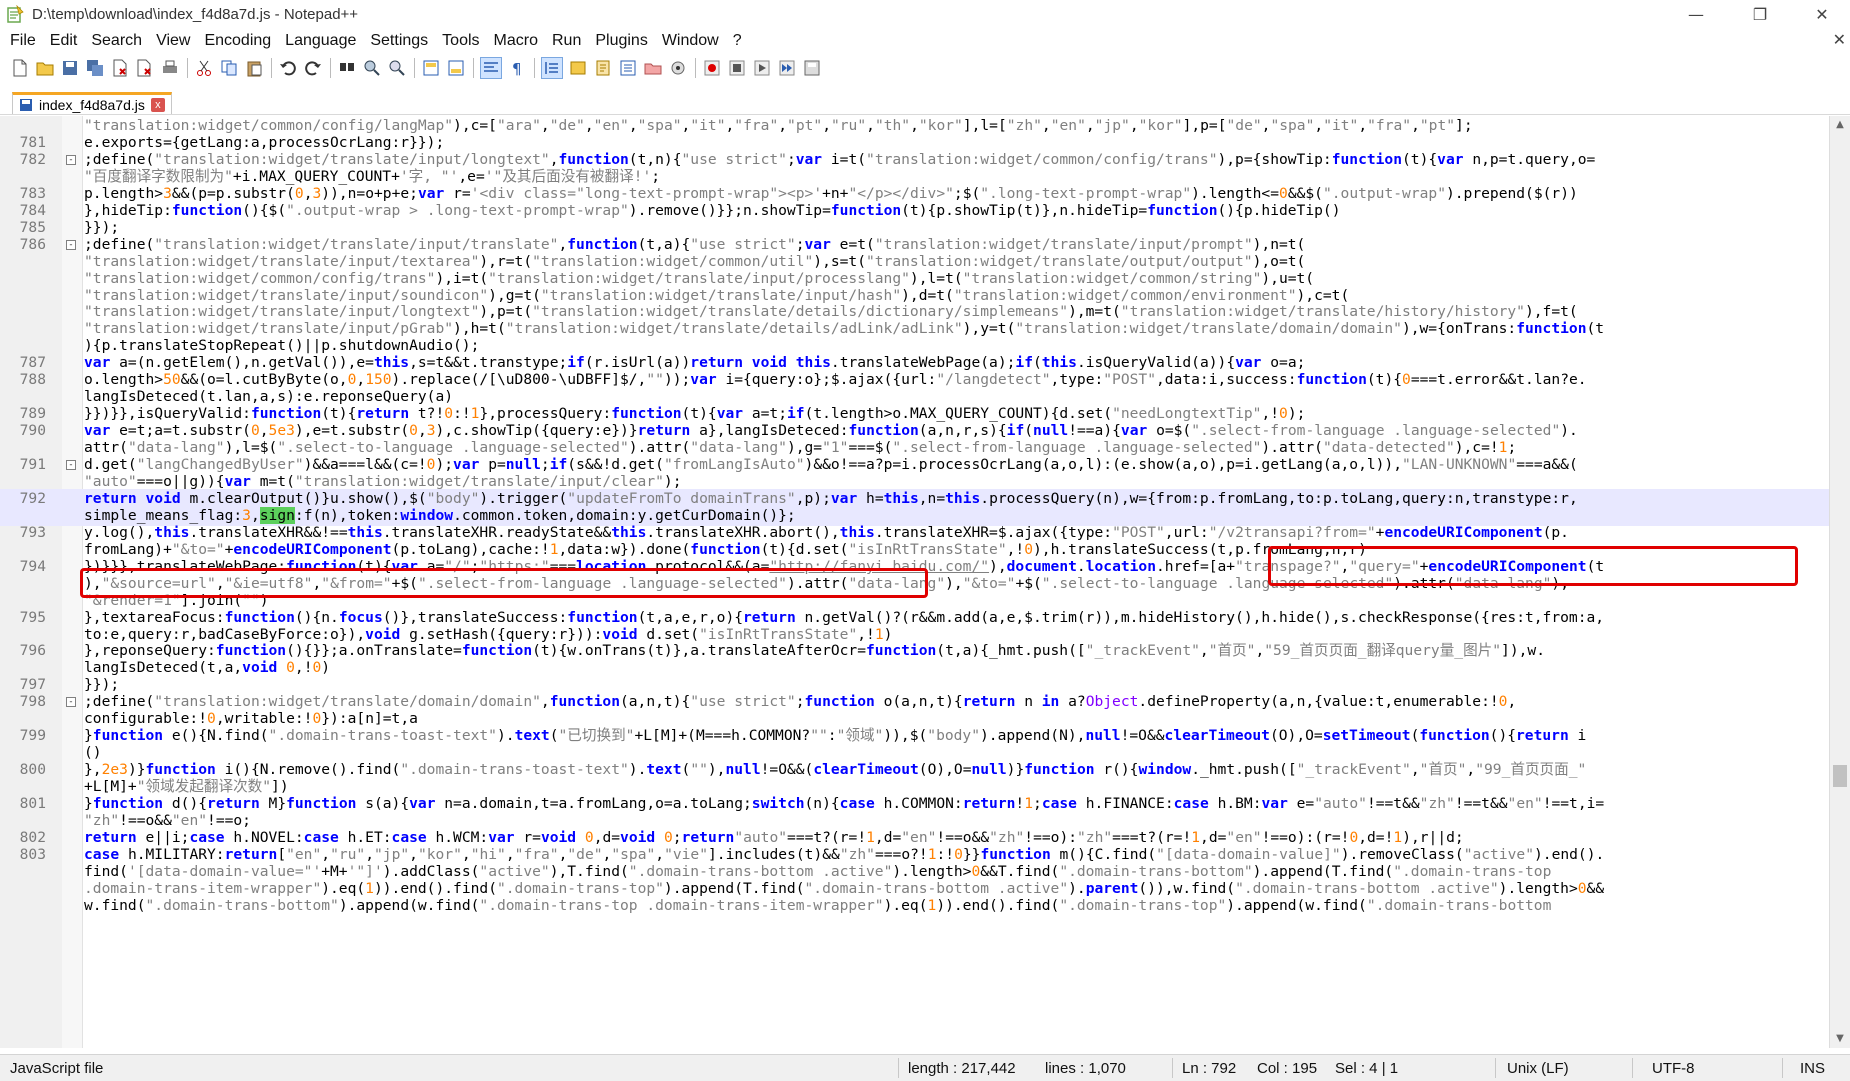 Image resolution: width=1850 pixels, height=1081 pixels. I want to click on status-length: length : 217,442, so click(962, 1068).